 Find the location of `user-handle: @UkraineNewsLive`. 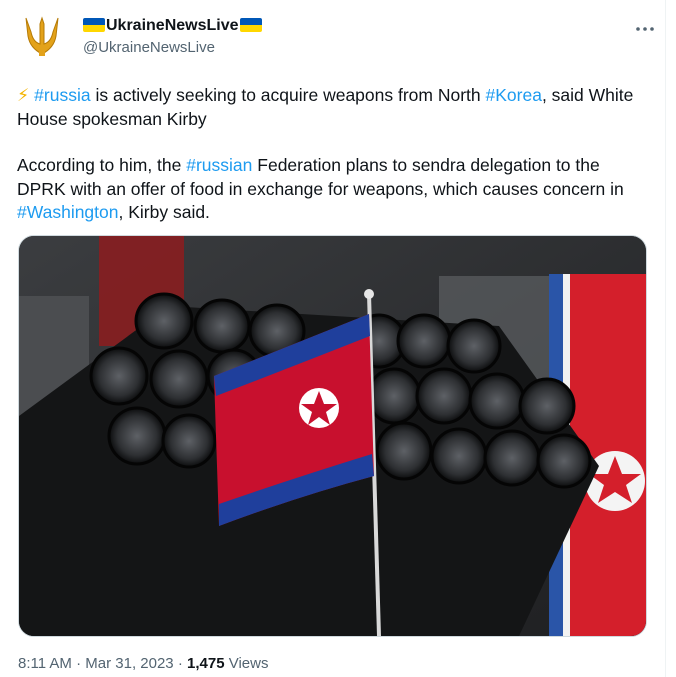

user-handle: @UkraineNewsLive is located at coordinates (172, 48).